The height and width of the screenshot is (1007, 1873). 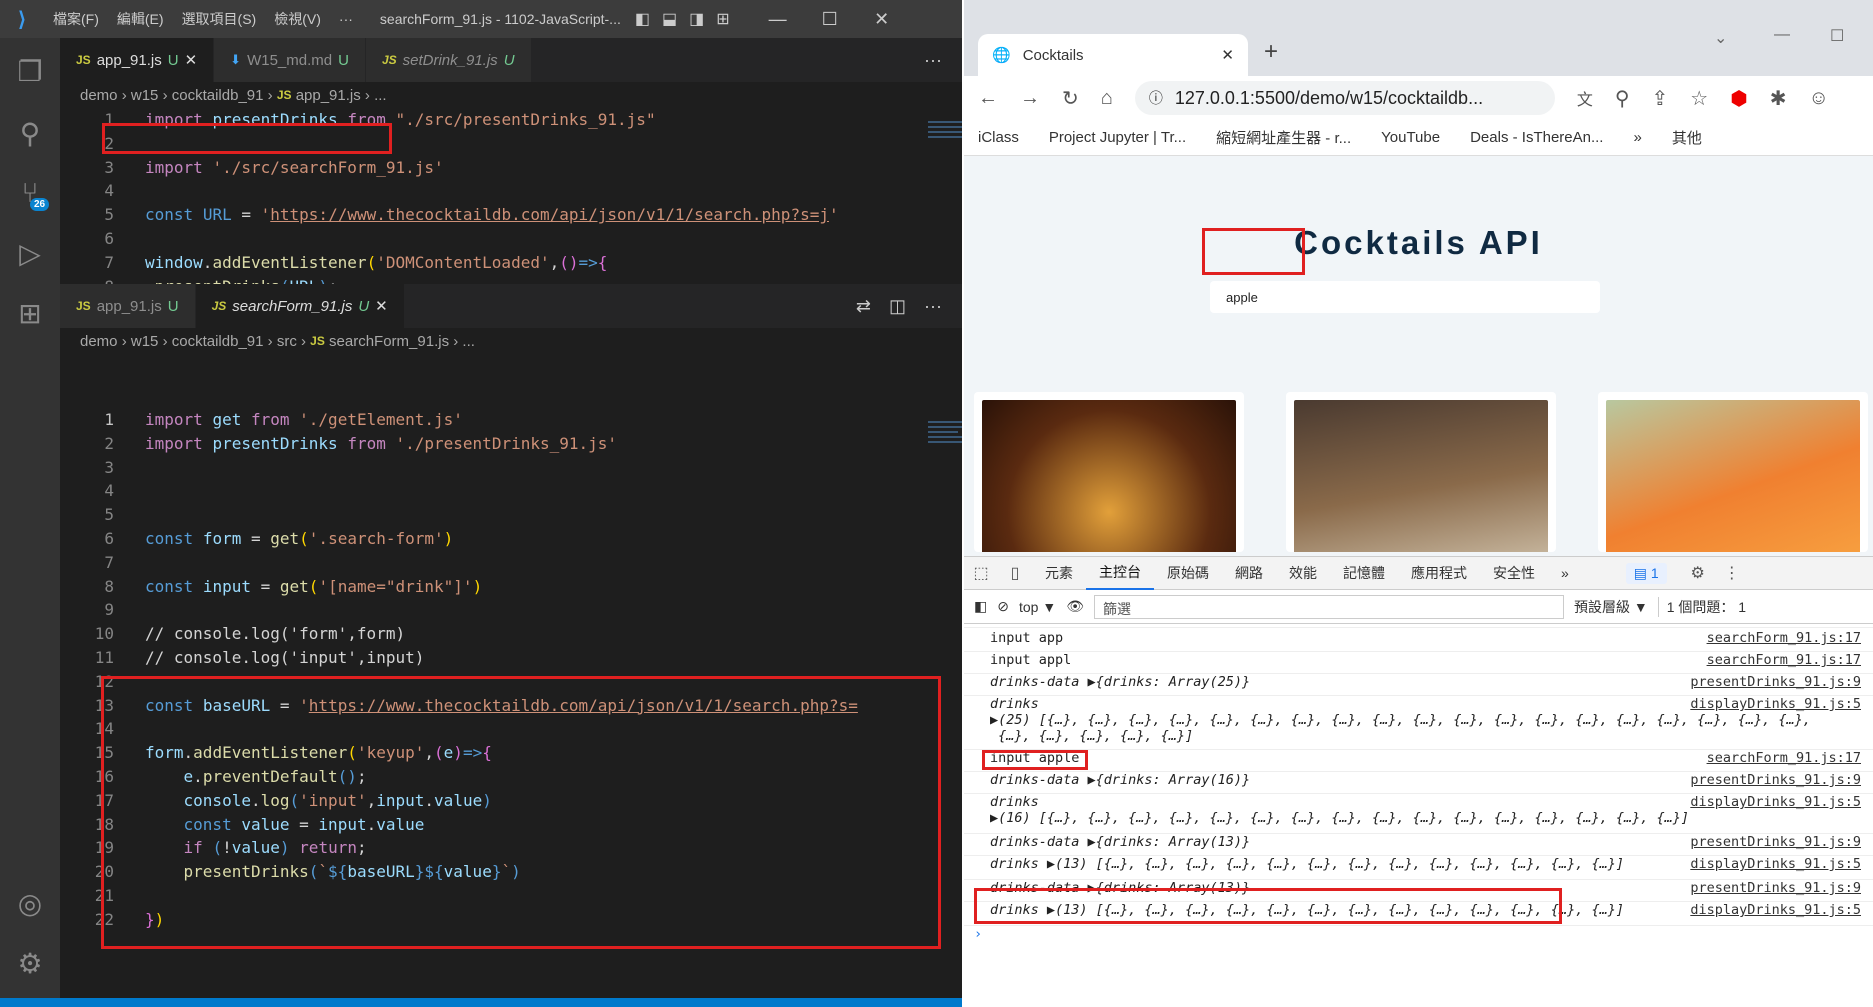 I want to click on account-icon: ◎, so click(x=30, y=903).